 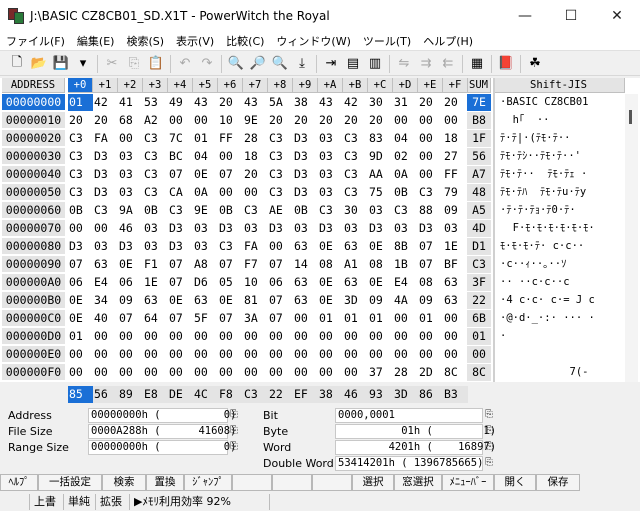 What do you see at coordinates (355, 120) in the screenshot?
I see `hex-byte-cell: 20` at bounding box center [355, 120].